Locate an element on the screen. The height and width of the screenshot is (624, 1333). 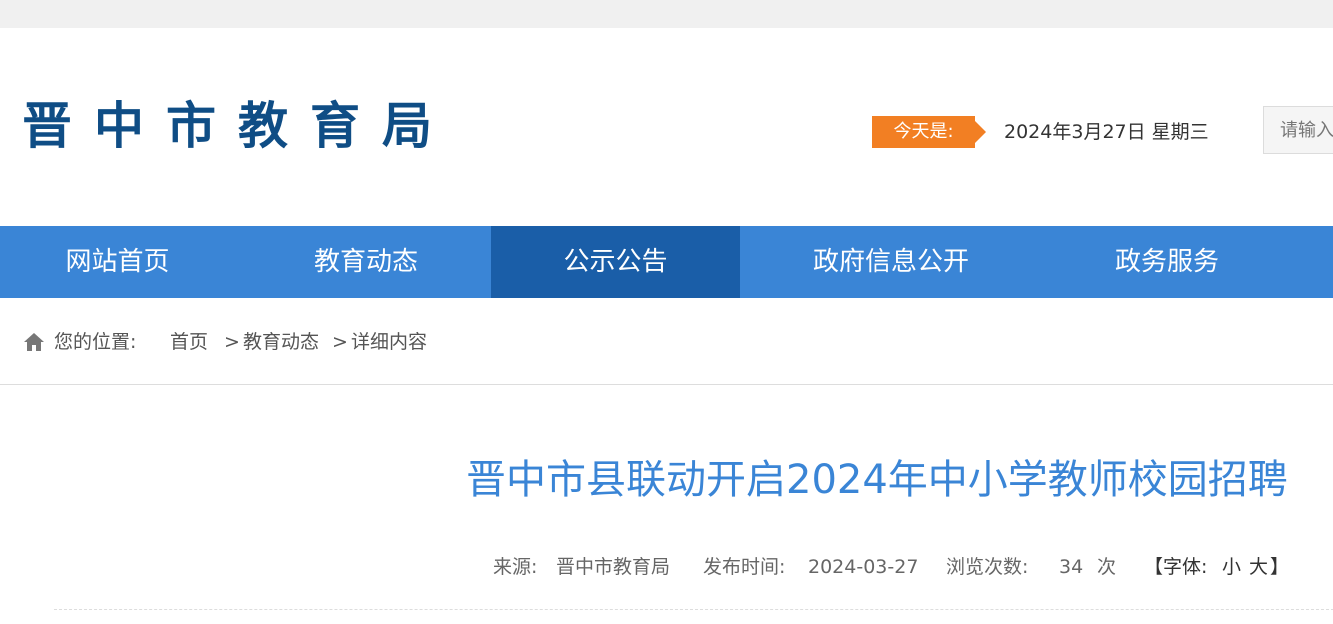
font-size-large-button: 大 is located at coordinates (1258, 567).